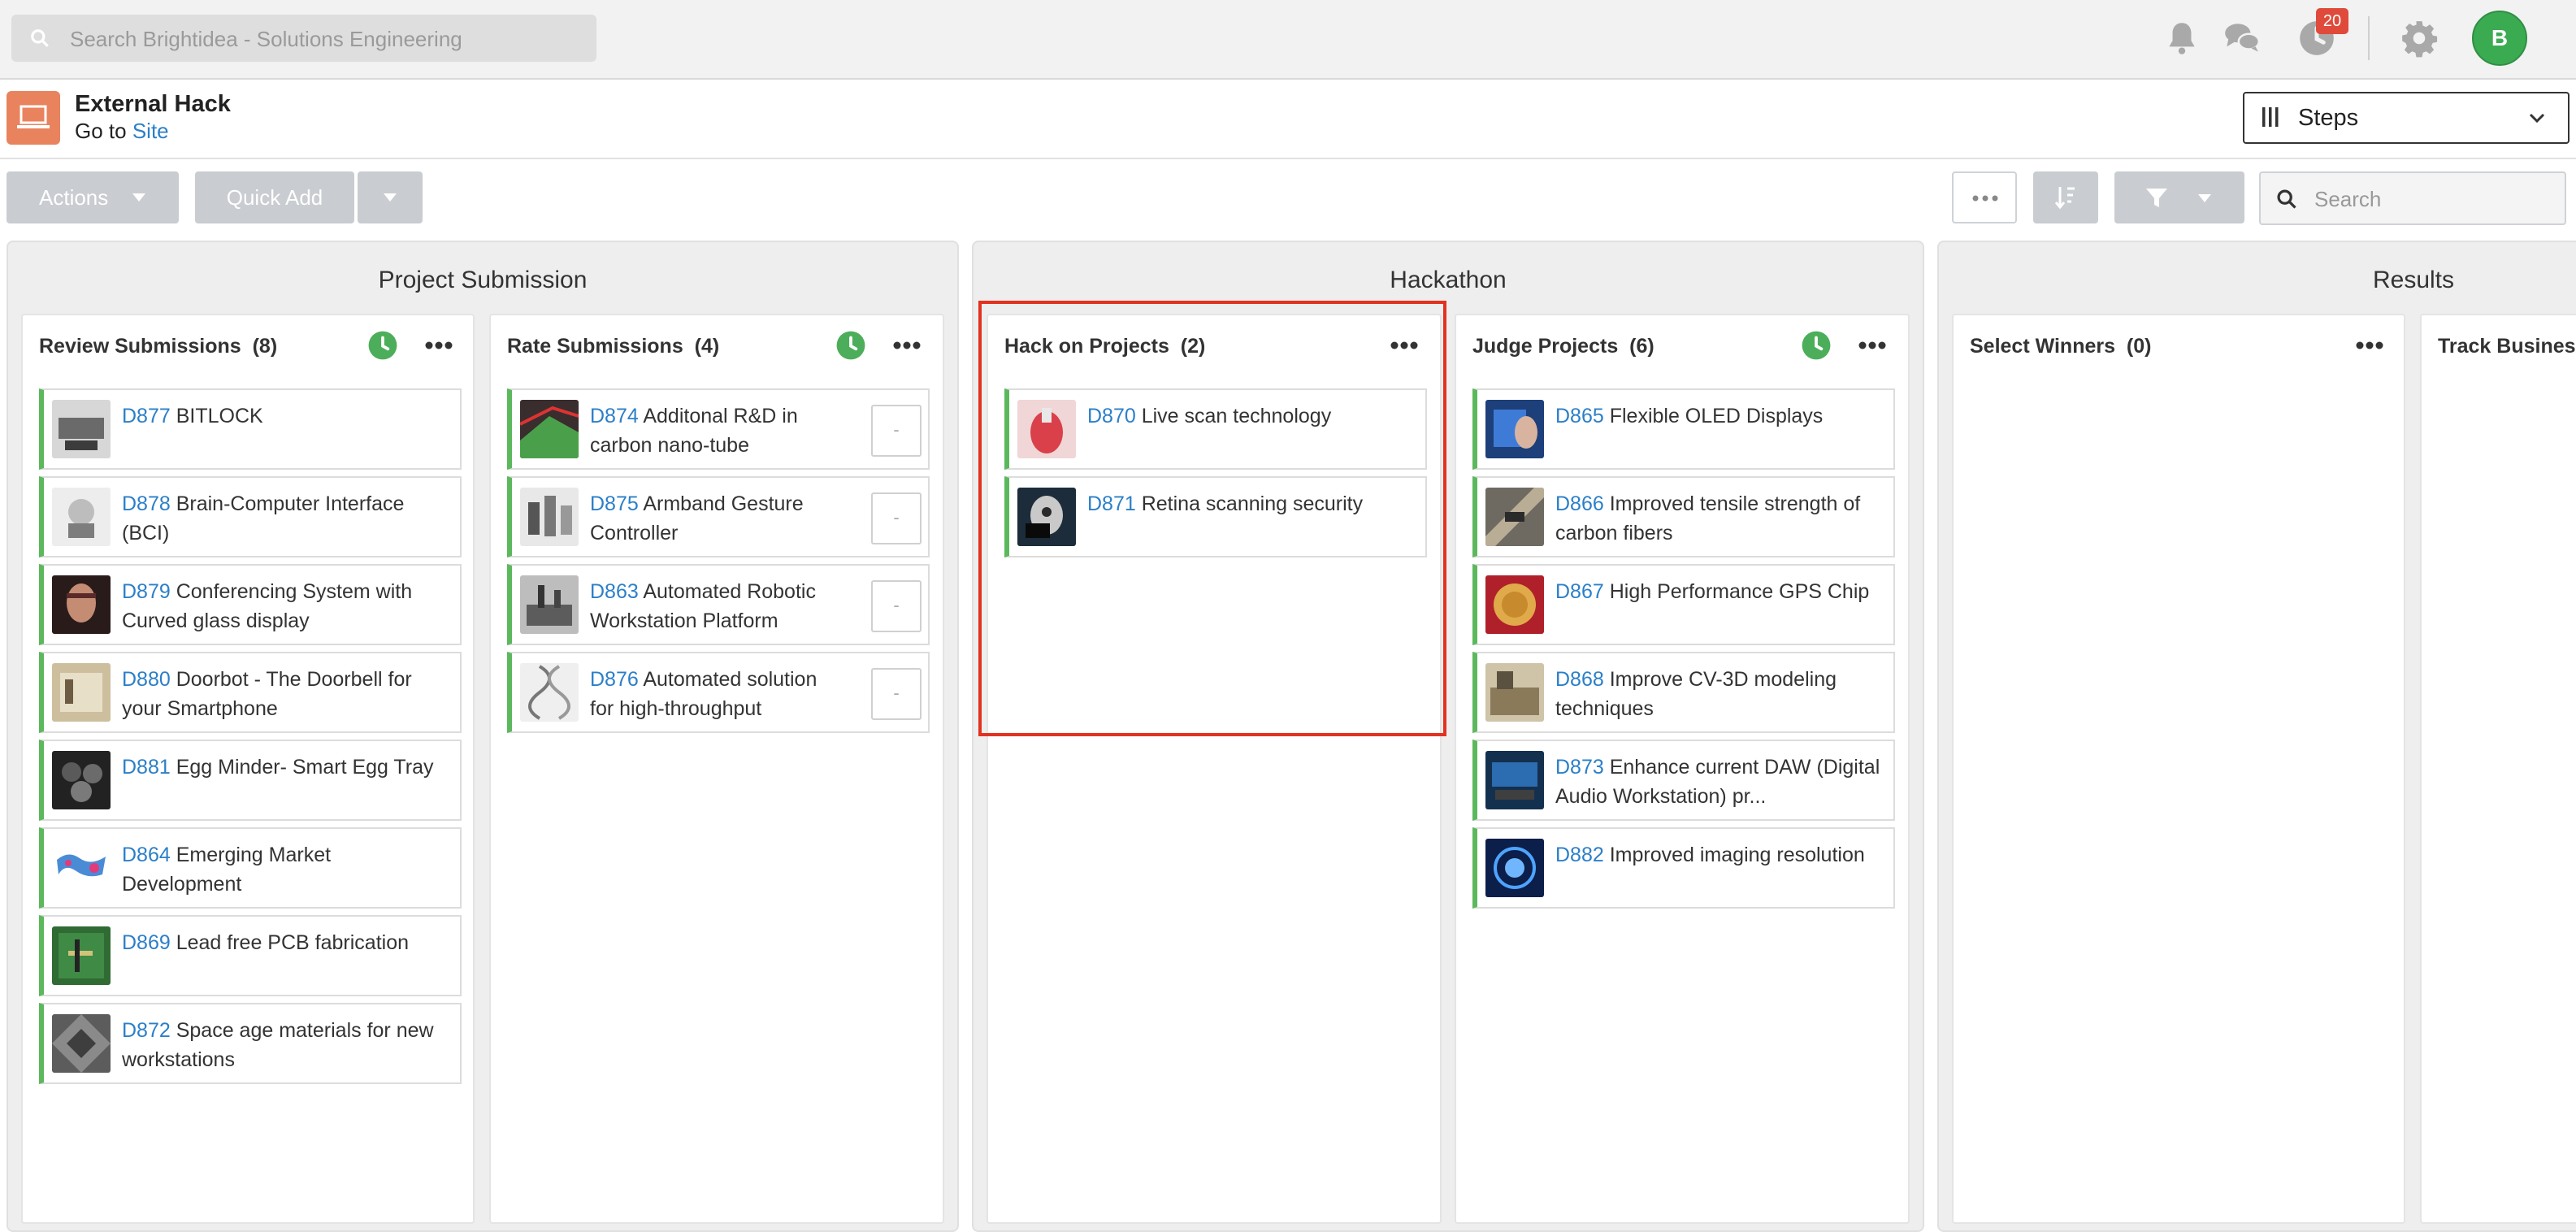  I want to click on idea-title: Space age materials for new, so click(305, 1030).